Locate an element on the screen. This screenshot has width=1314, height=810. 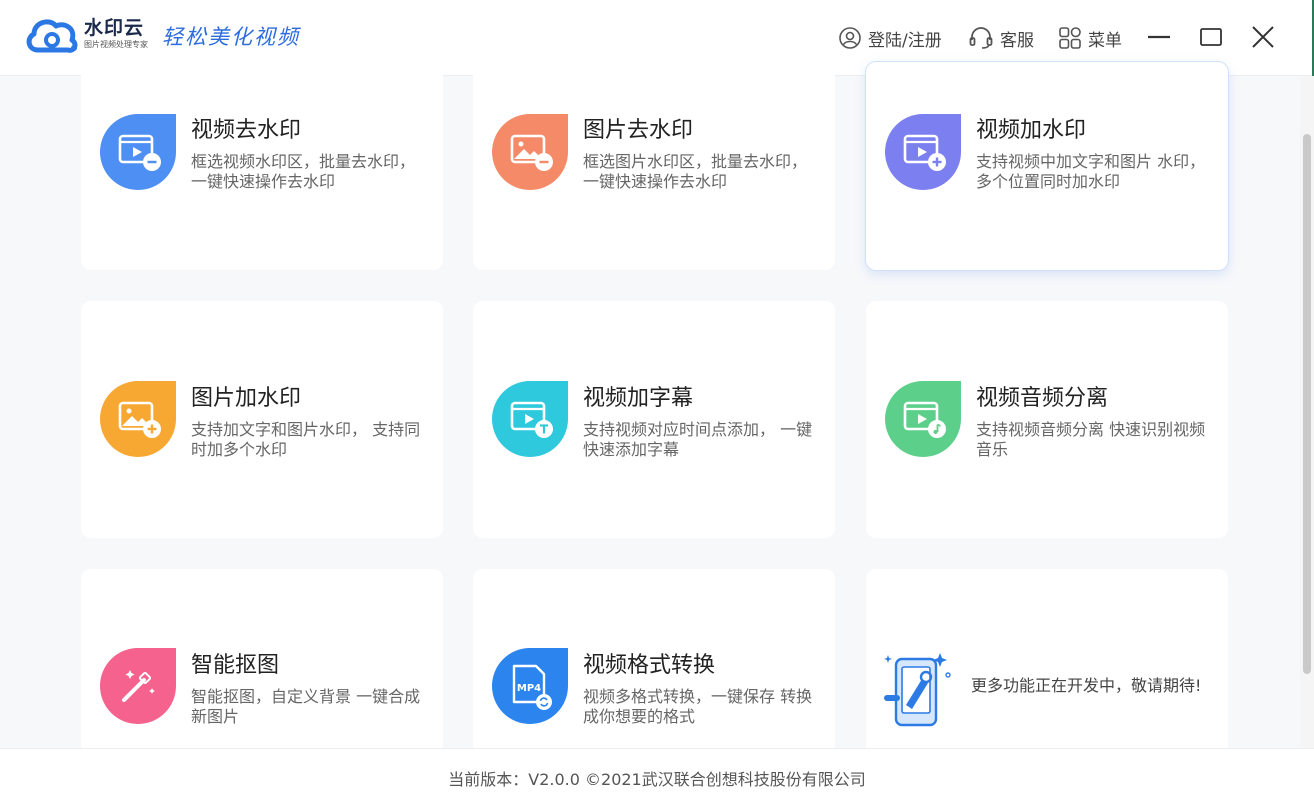
login-button: 登陆/注册 is located at coordinates (890, 38).